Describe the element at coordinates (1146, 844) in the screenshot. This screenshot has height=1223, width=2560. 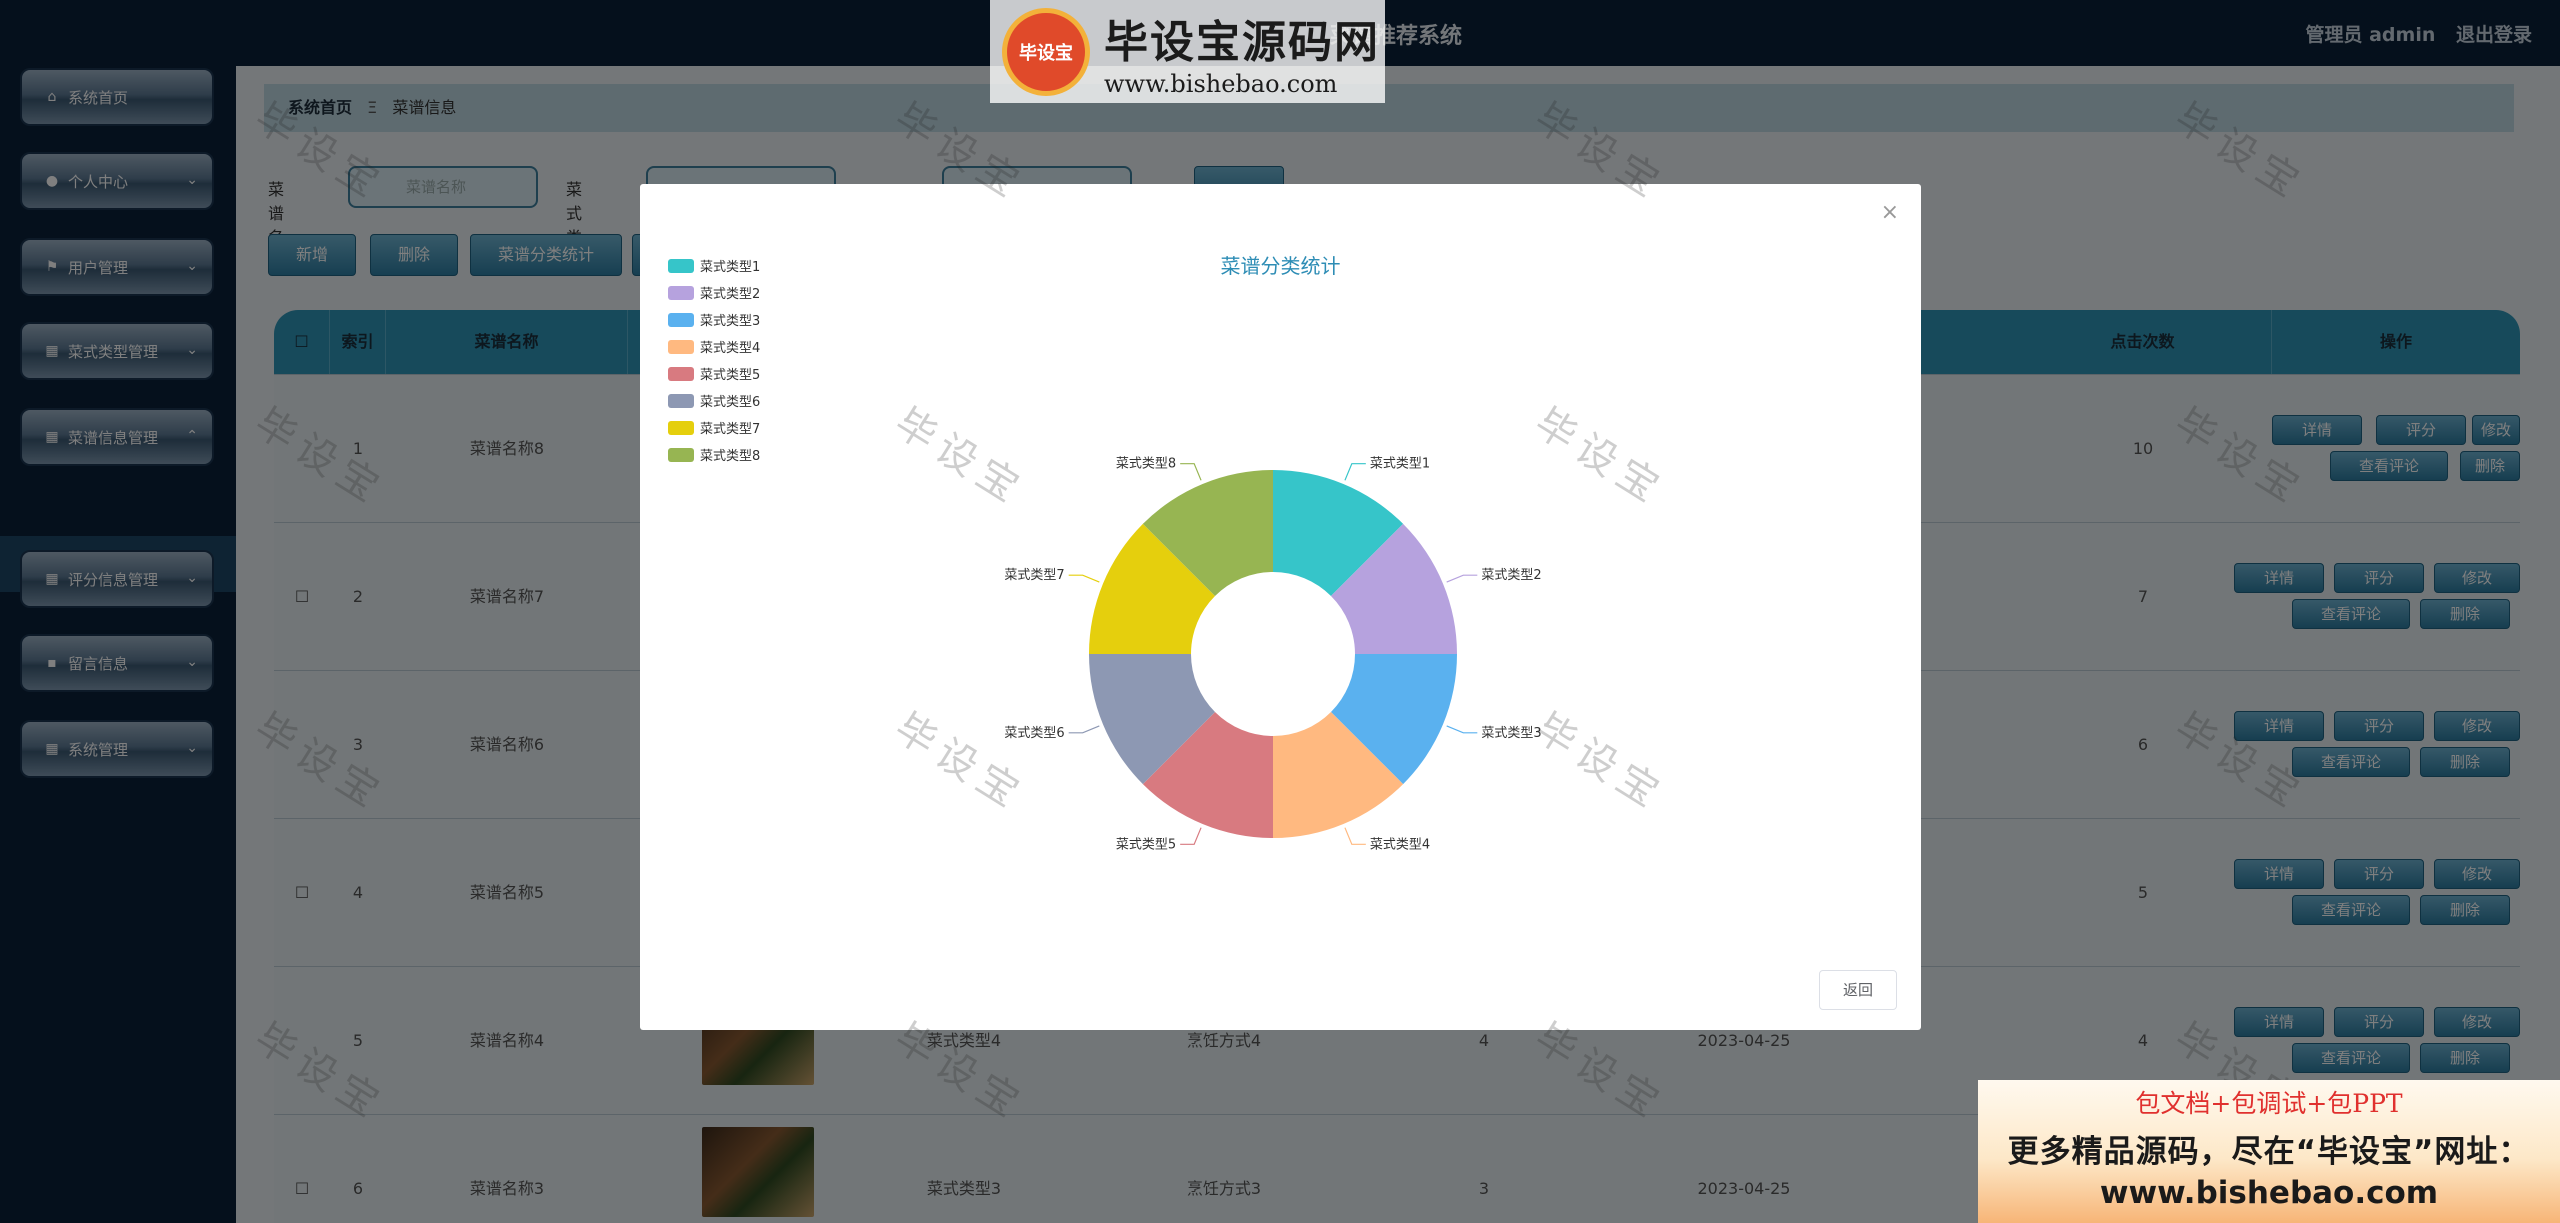
I see `slice-label: 菜式类型5` at that location.